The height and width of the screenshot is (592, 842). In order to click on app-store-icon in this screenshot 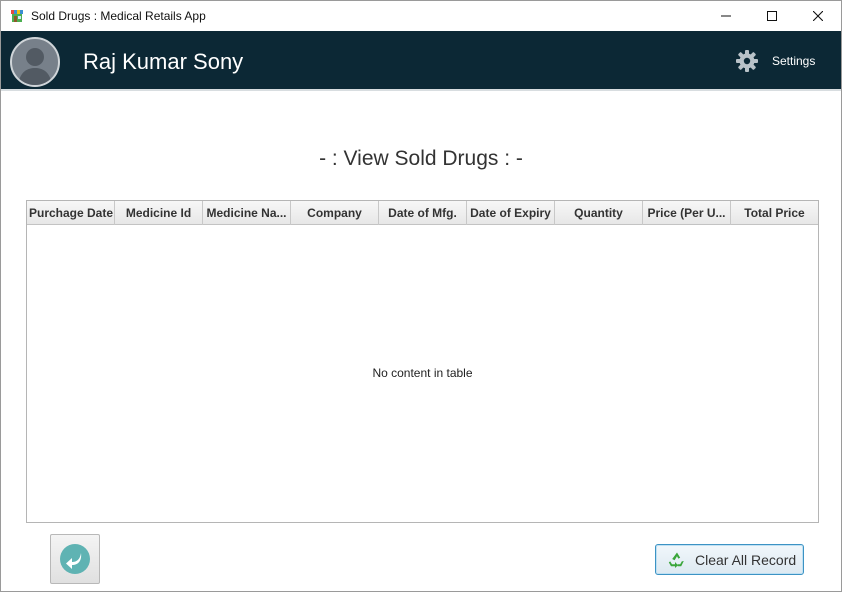, I will do `click(17, 16)`.